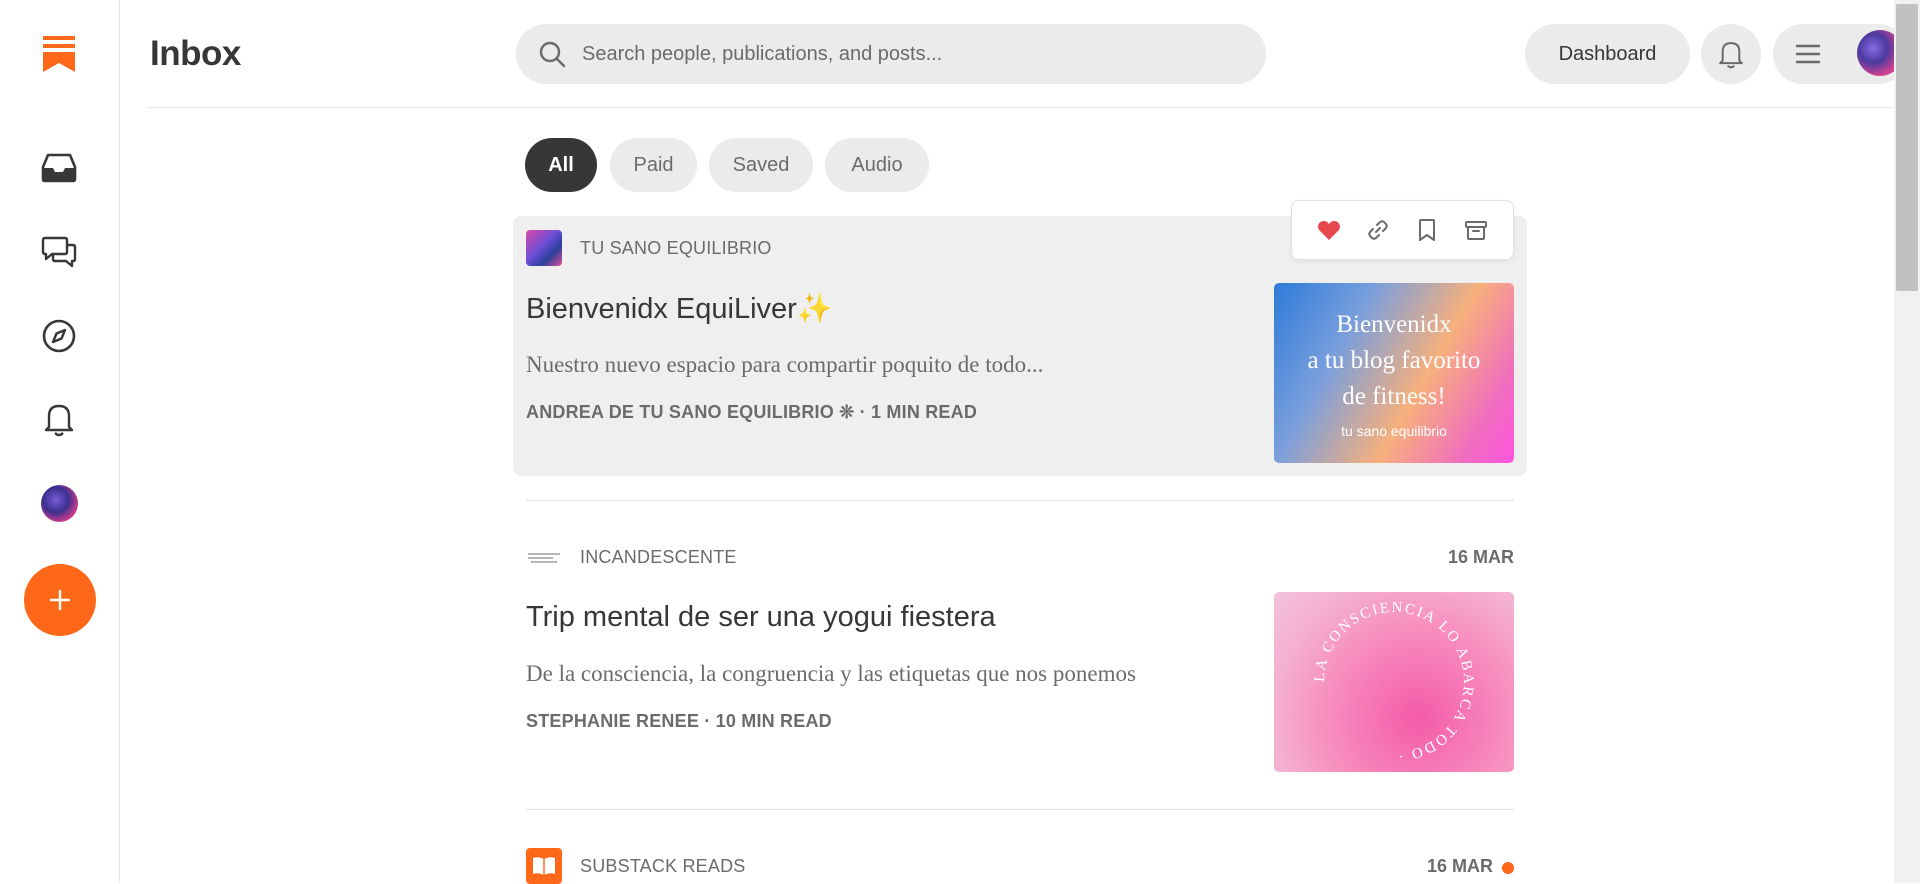  Describe the element at coordinates (658, 556) in the screenshot. I see `publication-name: INCANDESCENTE` at that location.